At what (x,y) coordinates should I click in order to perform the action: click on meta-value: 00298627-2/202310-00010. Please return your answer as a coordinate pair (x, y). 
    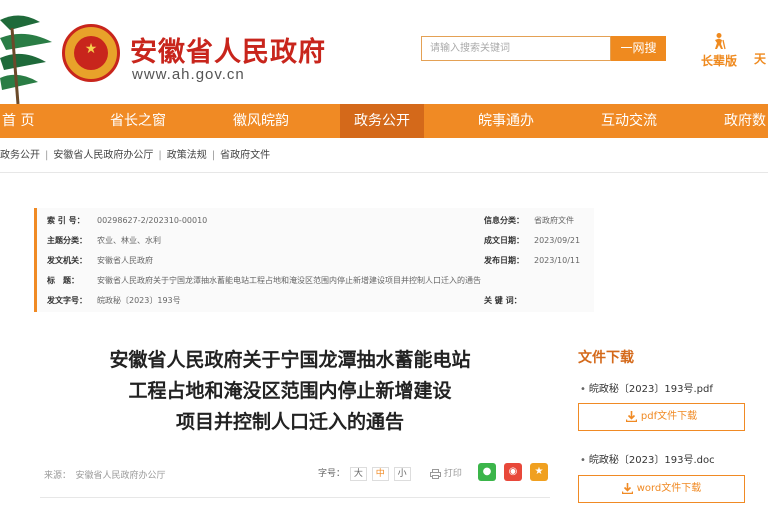
    Looking at the image, I should click on (152, 220).